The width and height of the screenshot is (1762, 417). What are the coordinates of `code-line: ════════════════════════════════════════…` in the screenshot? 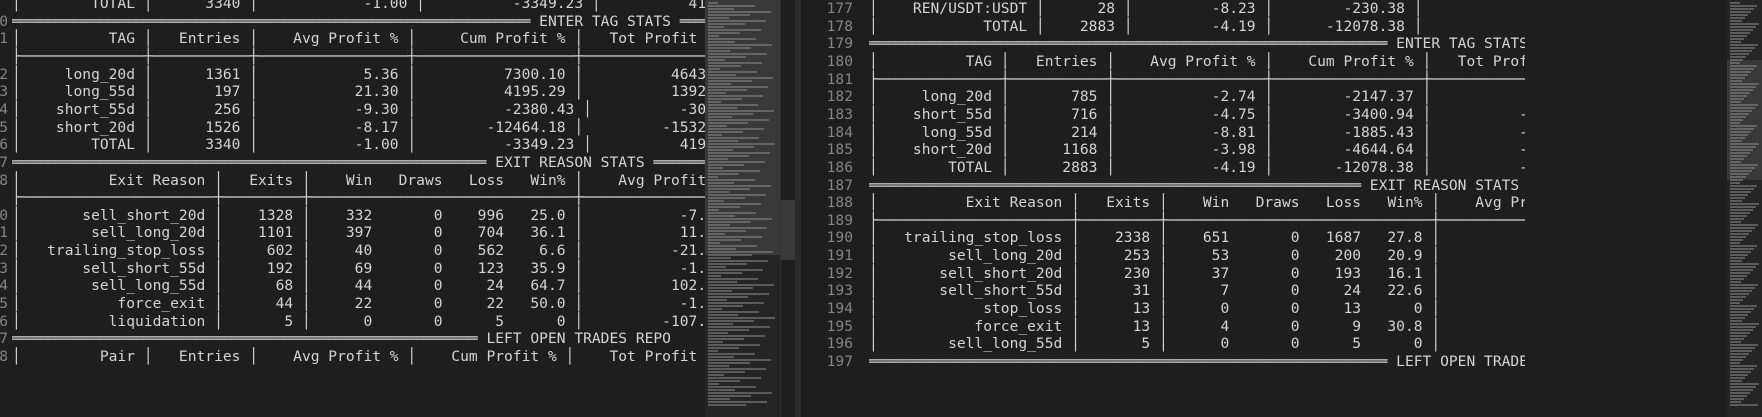 It's located at (1197, 362).